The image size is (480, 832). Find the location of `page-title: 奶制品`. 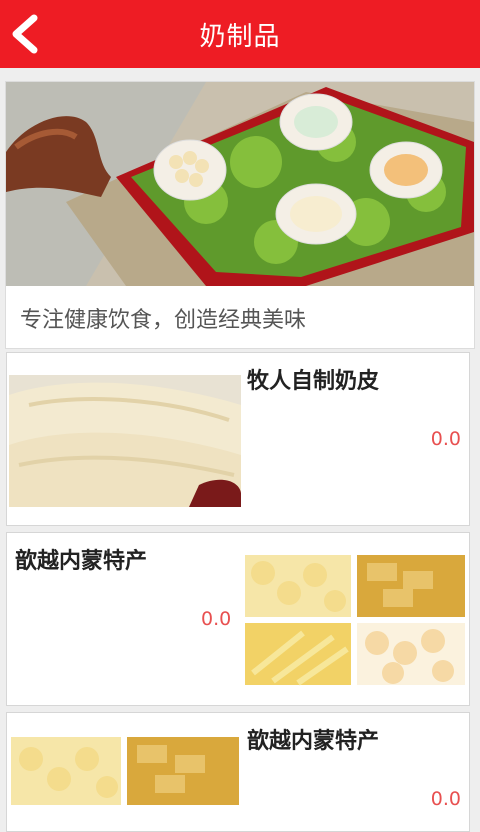

page-title: 奶制品 is located at coordinates (240, 36).